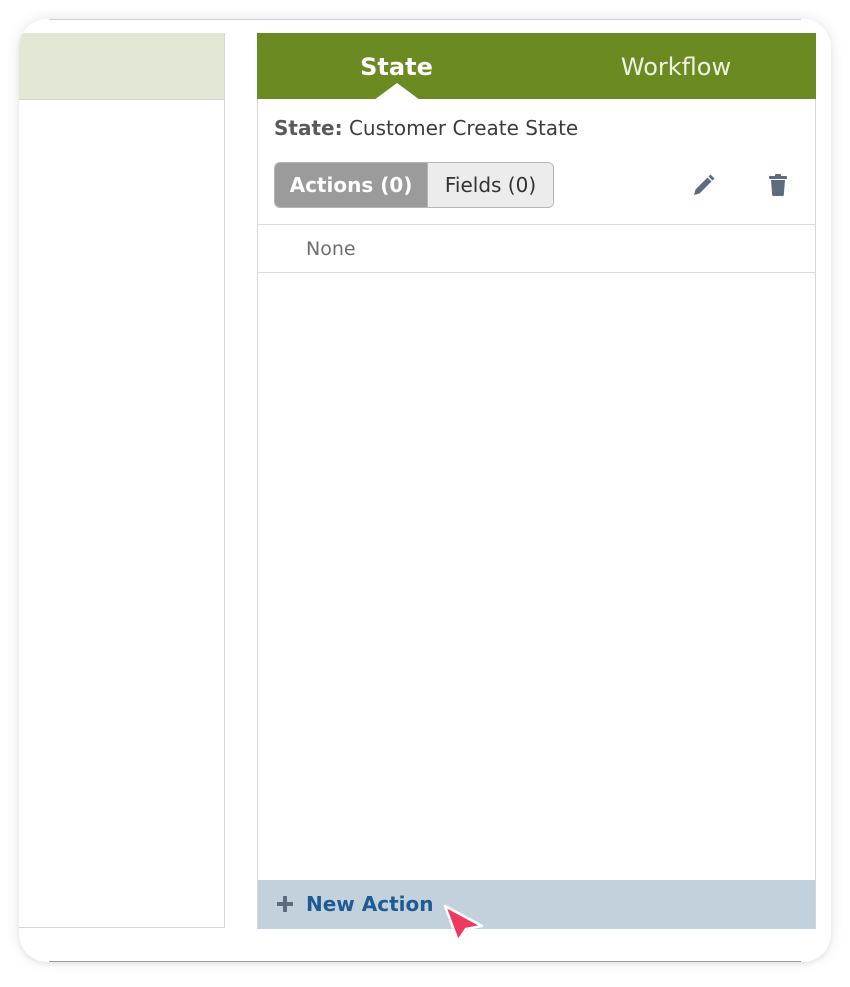  What do you see at coordinates (425, 961) in the screenshot?
I see `bottom-divider` at bounding box center [425, 961].